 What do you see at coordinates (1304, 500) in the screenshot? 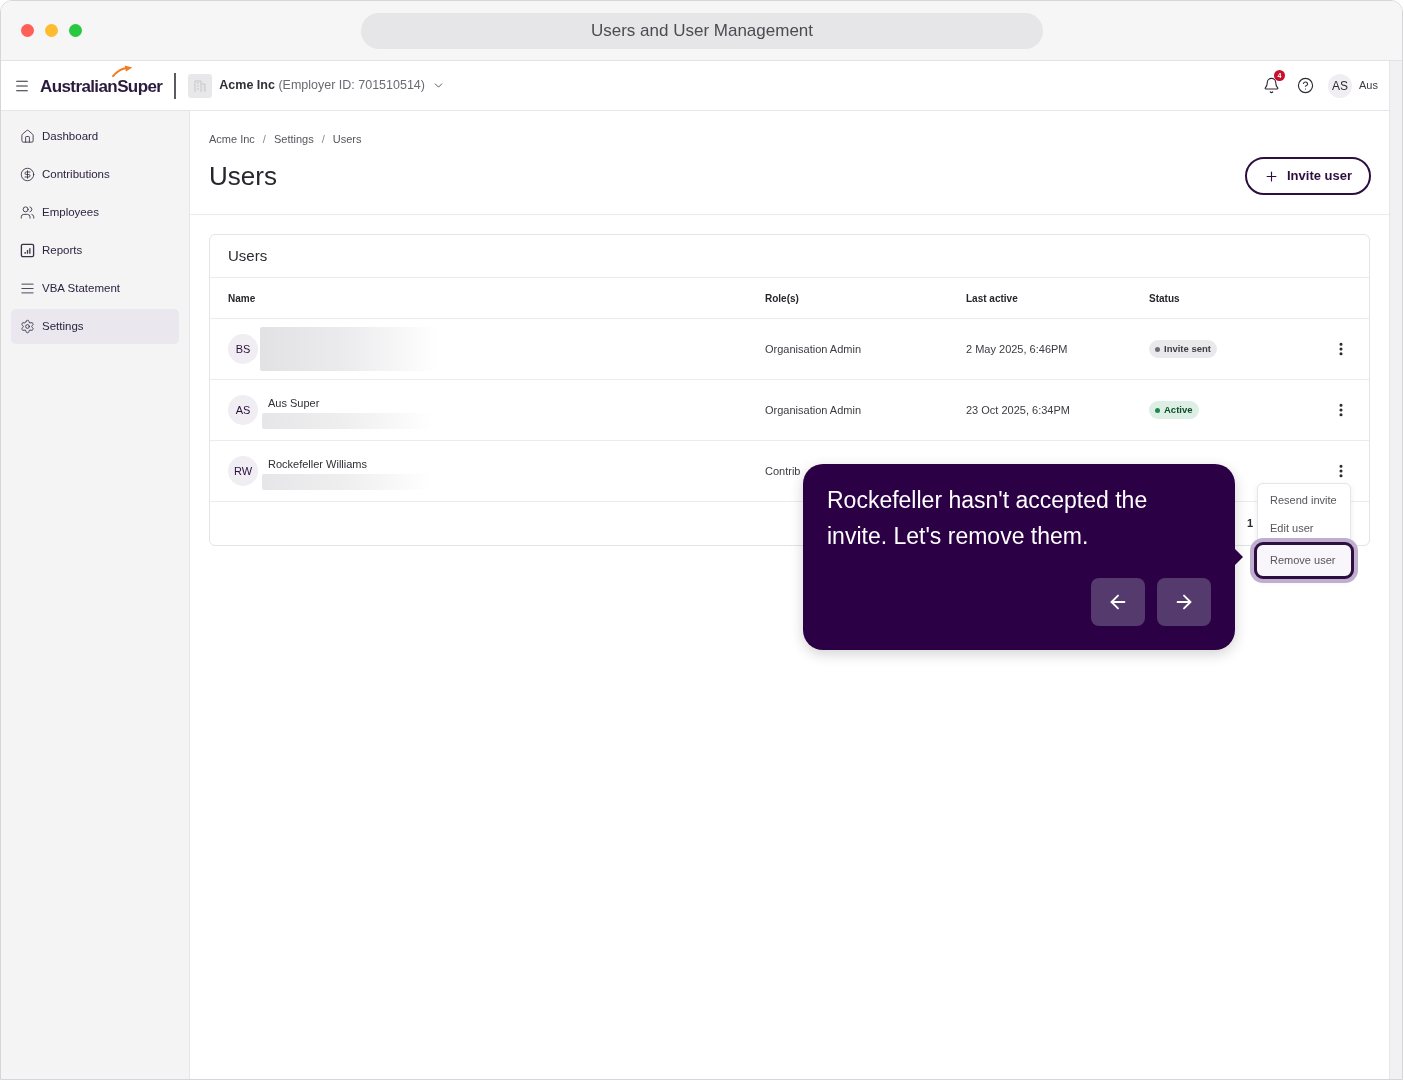
I see `menu-item: Resend invite` at bounding box center [1304, 500].